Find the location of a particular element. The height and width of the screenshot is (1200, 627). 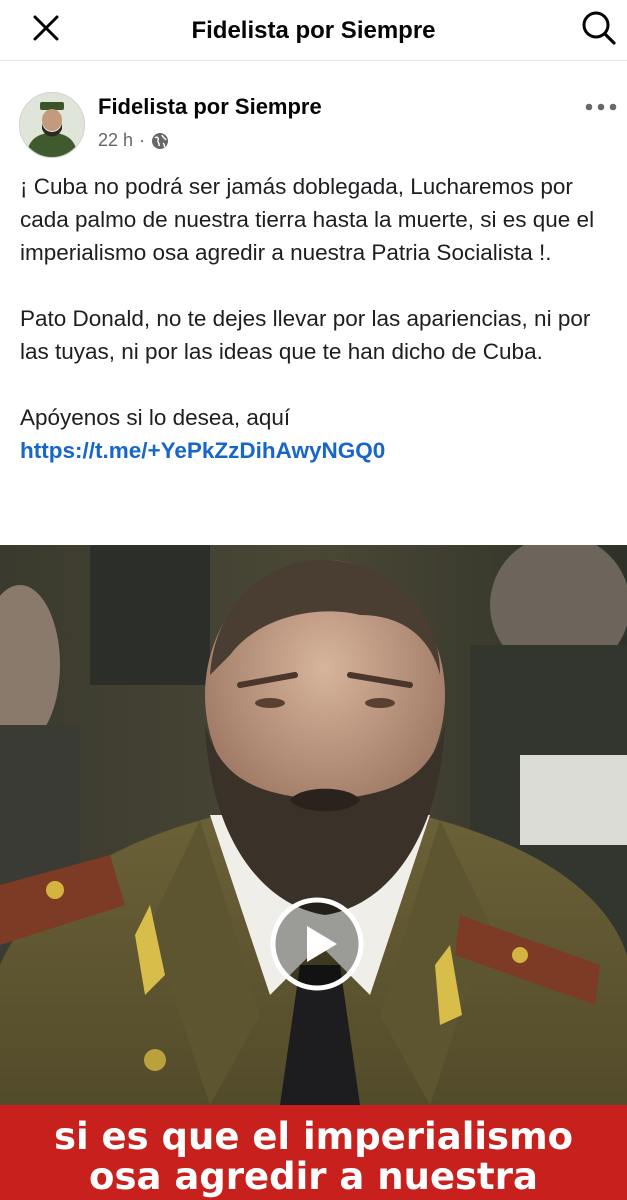

more-options-button is located at coordinates (601, 107).